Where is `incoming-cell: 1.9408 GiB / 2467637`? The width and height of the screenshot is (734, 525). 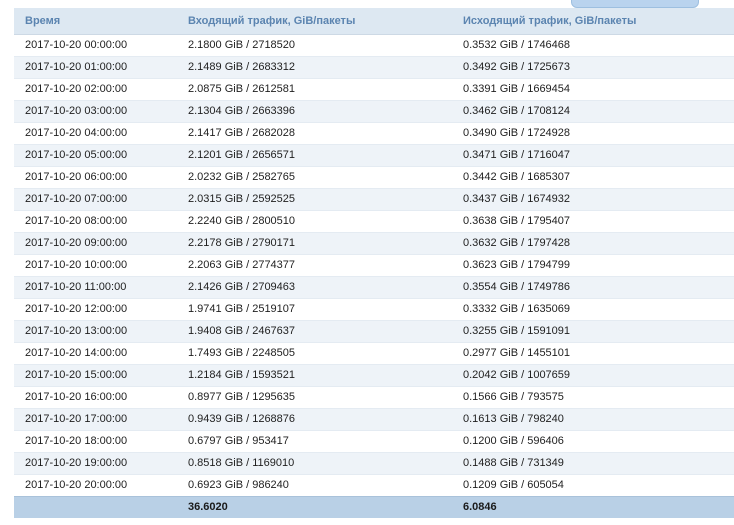 incoming-cell: 1.9408 GiB / 2467637 is located at coordinates (314, 330).